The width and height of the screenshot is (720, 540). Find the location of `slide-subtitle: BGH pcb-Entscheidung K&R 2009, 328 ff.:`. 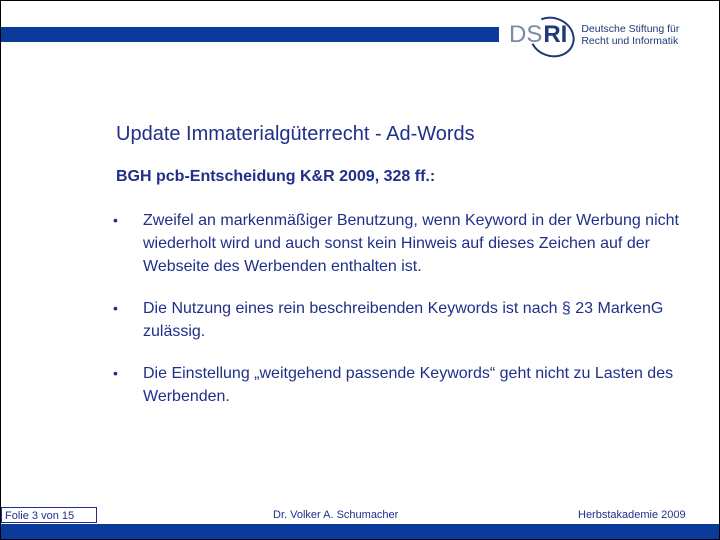

slide-subtitle: BGH pcb-Entscheidung K&R 2009, 328 ff.: is located at coordinates (276, 176).